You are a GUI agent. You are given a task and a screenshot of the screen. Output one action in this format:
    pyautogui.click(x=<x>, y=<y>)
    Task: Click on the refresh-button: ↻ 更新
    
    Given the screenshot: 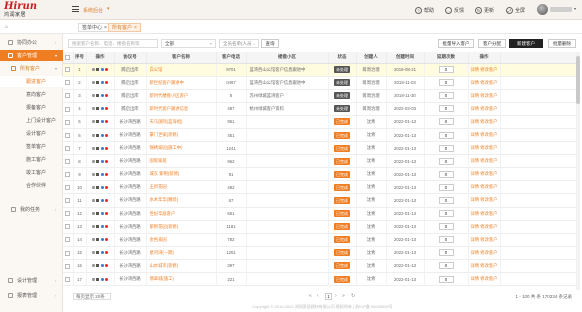 What is the action you would take?
    pyautogui.click(x=484, y=10)
    